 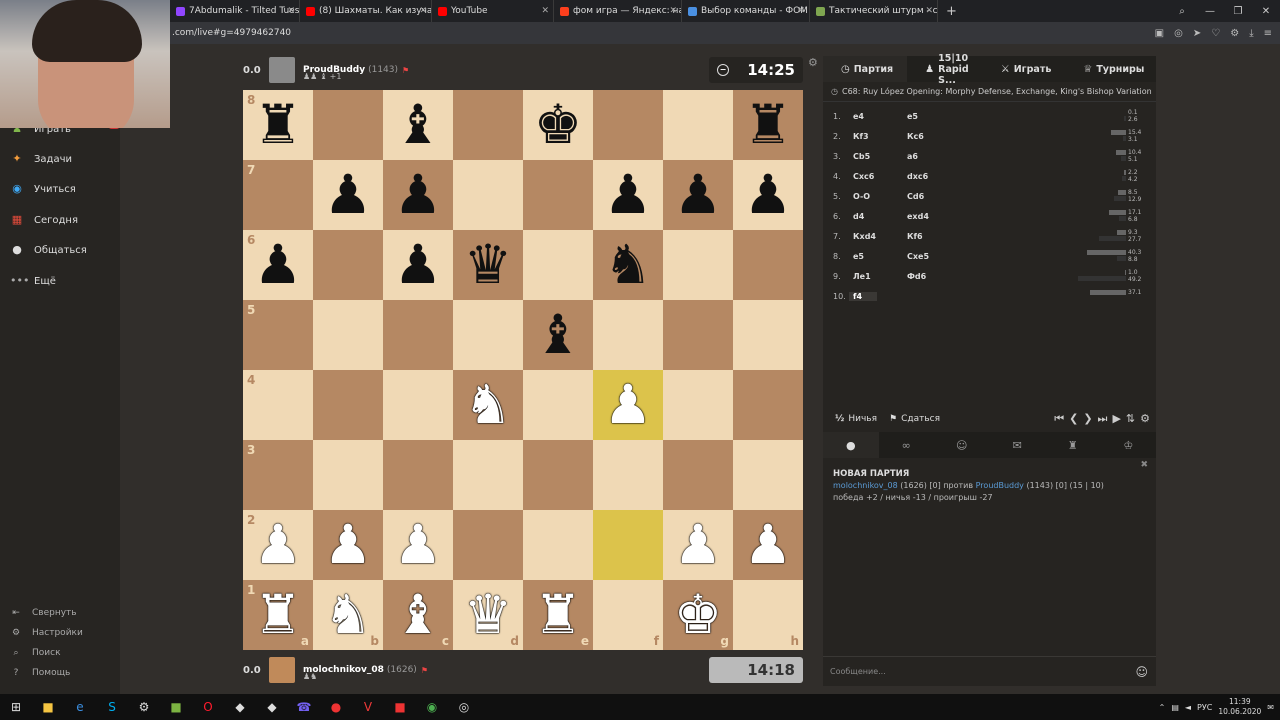 I want to click on square-d4: ♞, so click(x=488, y=405).